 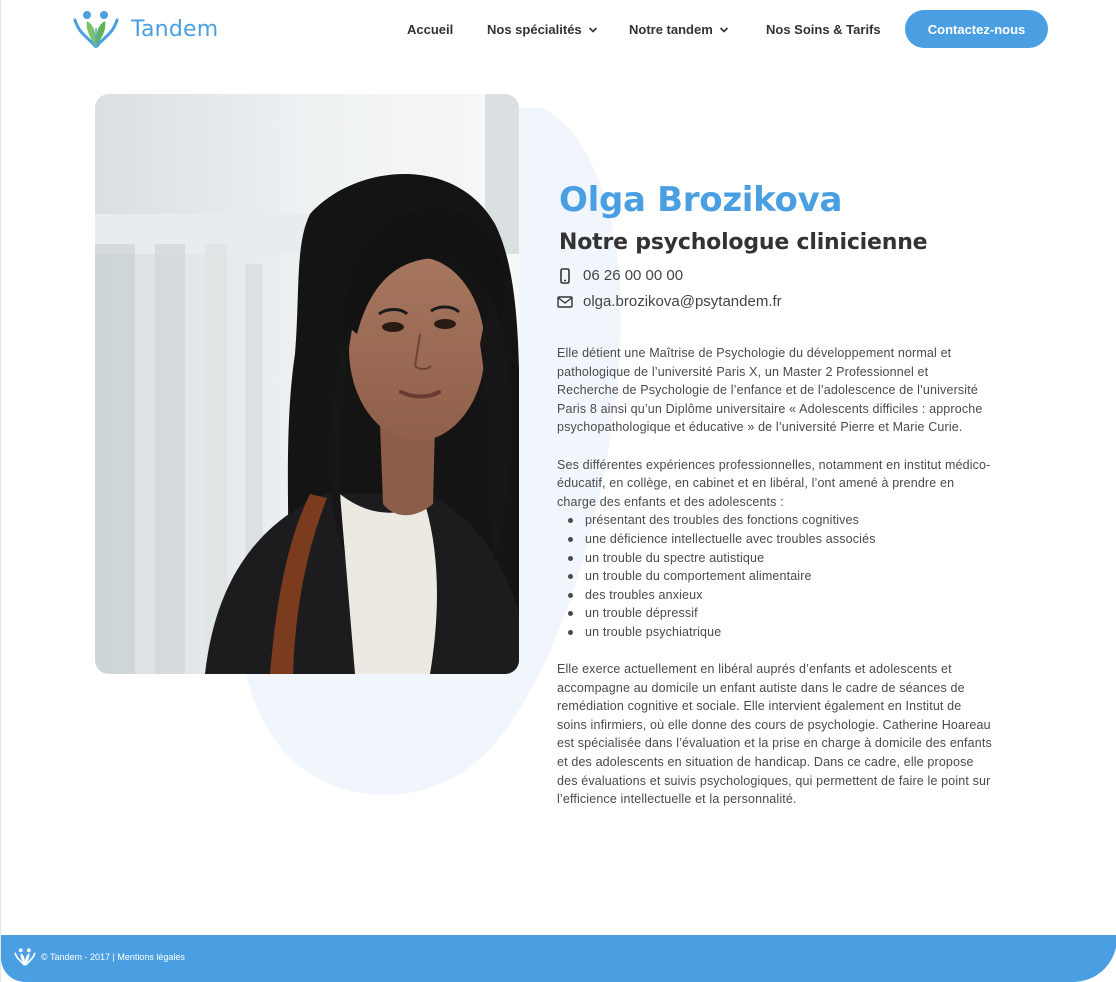 What do you see at coordinates (633, 275) in the screenshot?
I see `phone-number: 06 26 00 00 00` at bounding box center [633, 275].